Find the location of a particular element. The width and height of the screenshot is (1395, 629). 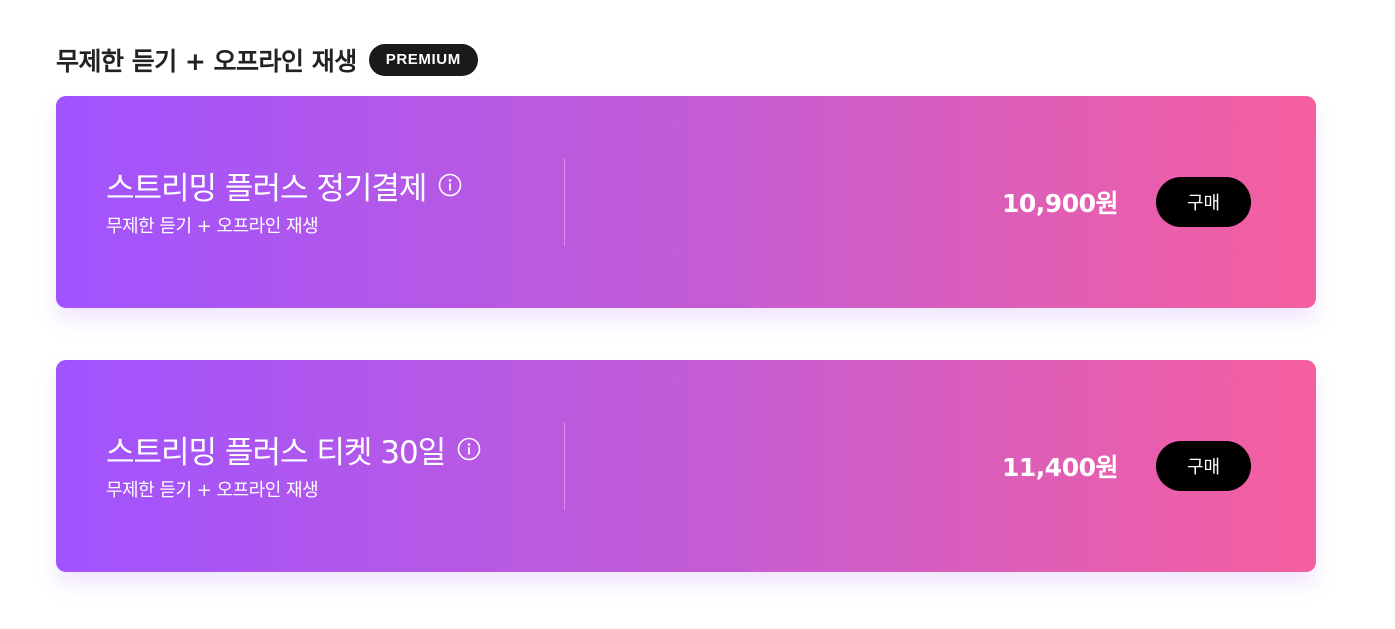

plan-price: 11,400원 is located at coordinates (1060, 467).